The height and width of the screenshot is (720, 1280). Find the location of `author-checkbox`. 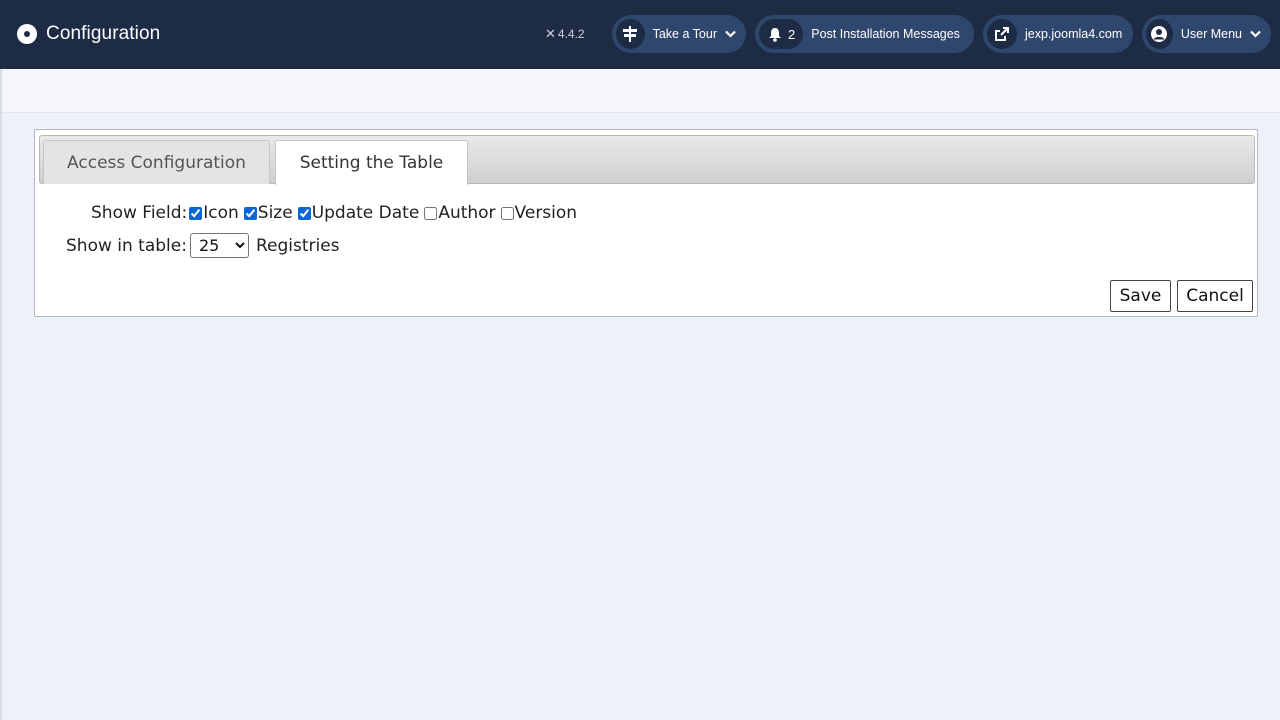

author-checkbox is located at coordinates (431, 213).